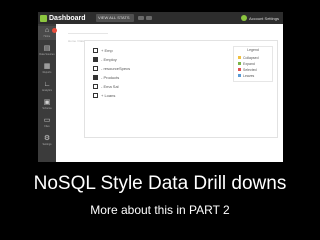 This screenshot has width=320, height=240. What do you see at coordinates (54, 30) in the screenshot?
I see `notification-badge` at bounding box center [54, 30].